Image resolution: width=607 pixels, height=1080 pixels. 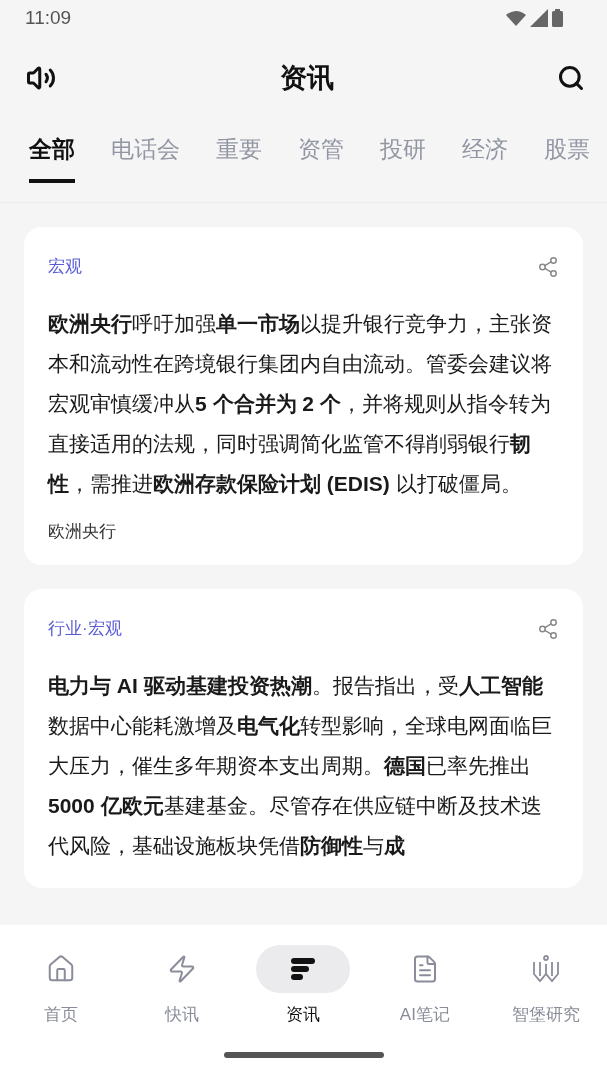 I want to click on nav-item: 快讯, so click(x=182, y=985).